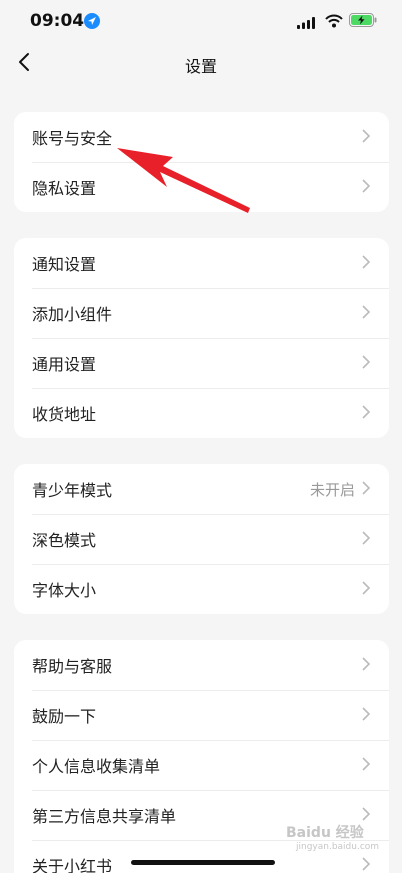 This screenshot has height=873, width=402. Describe the element at coordinates (201, 665) in the screenshot. I see `settings-item-help: 帮助与客服` at that location.